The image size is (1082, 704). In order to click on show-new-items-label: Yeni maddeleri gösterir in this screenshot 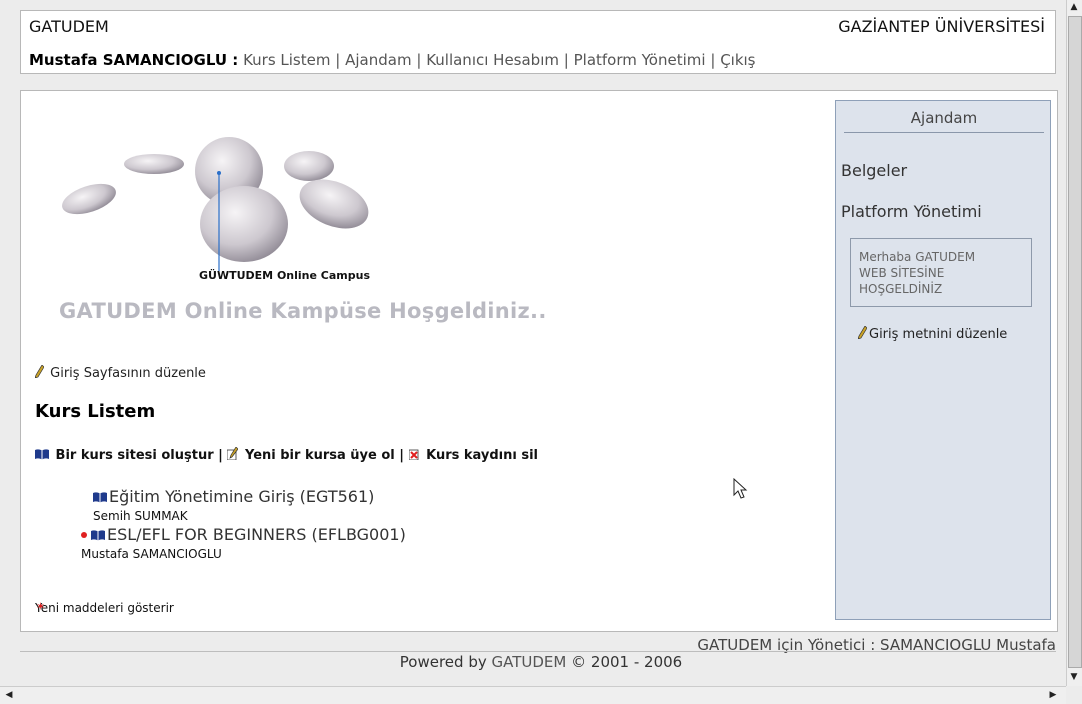, I will do `click(104, 608)`.